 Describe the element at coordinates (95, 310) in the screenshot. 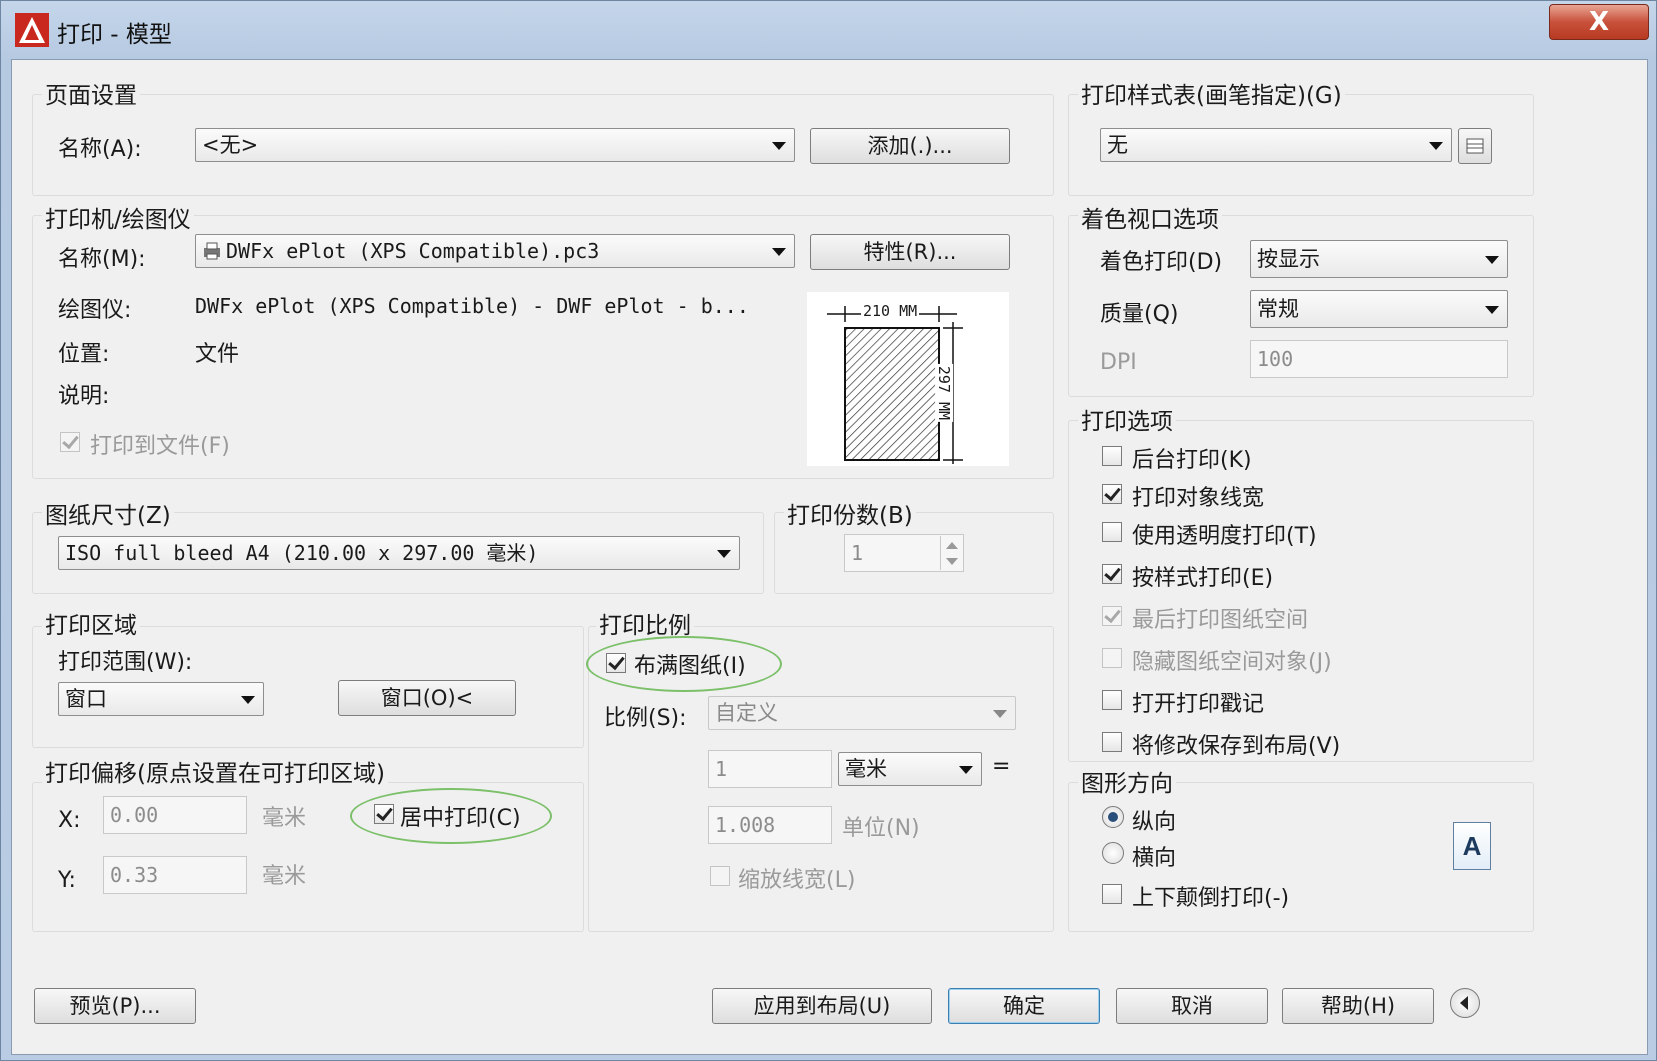

I see `plotter-label: 绘图仪:` at that location.